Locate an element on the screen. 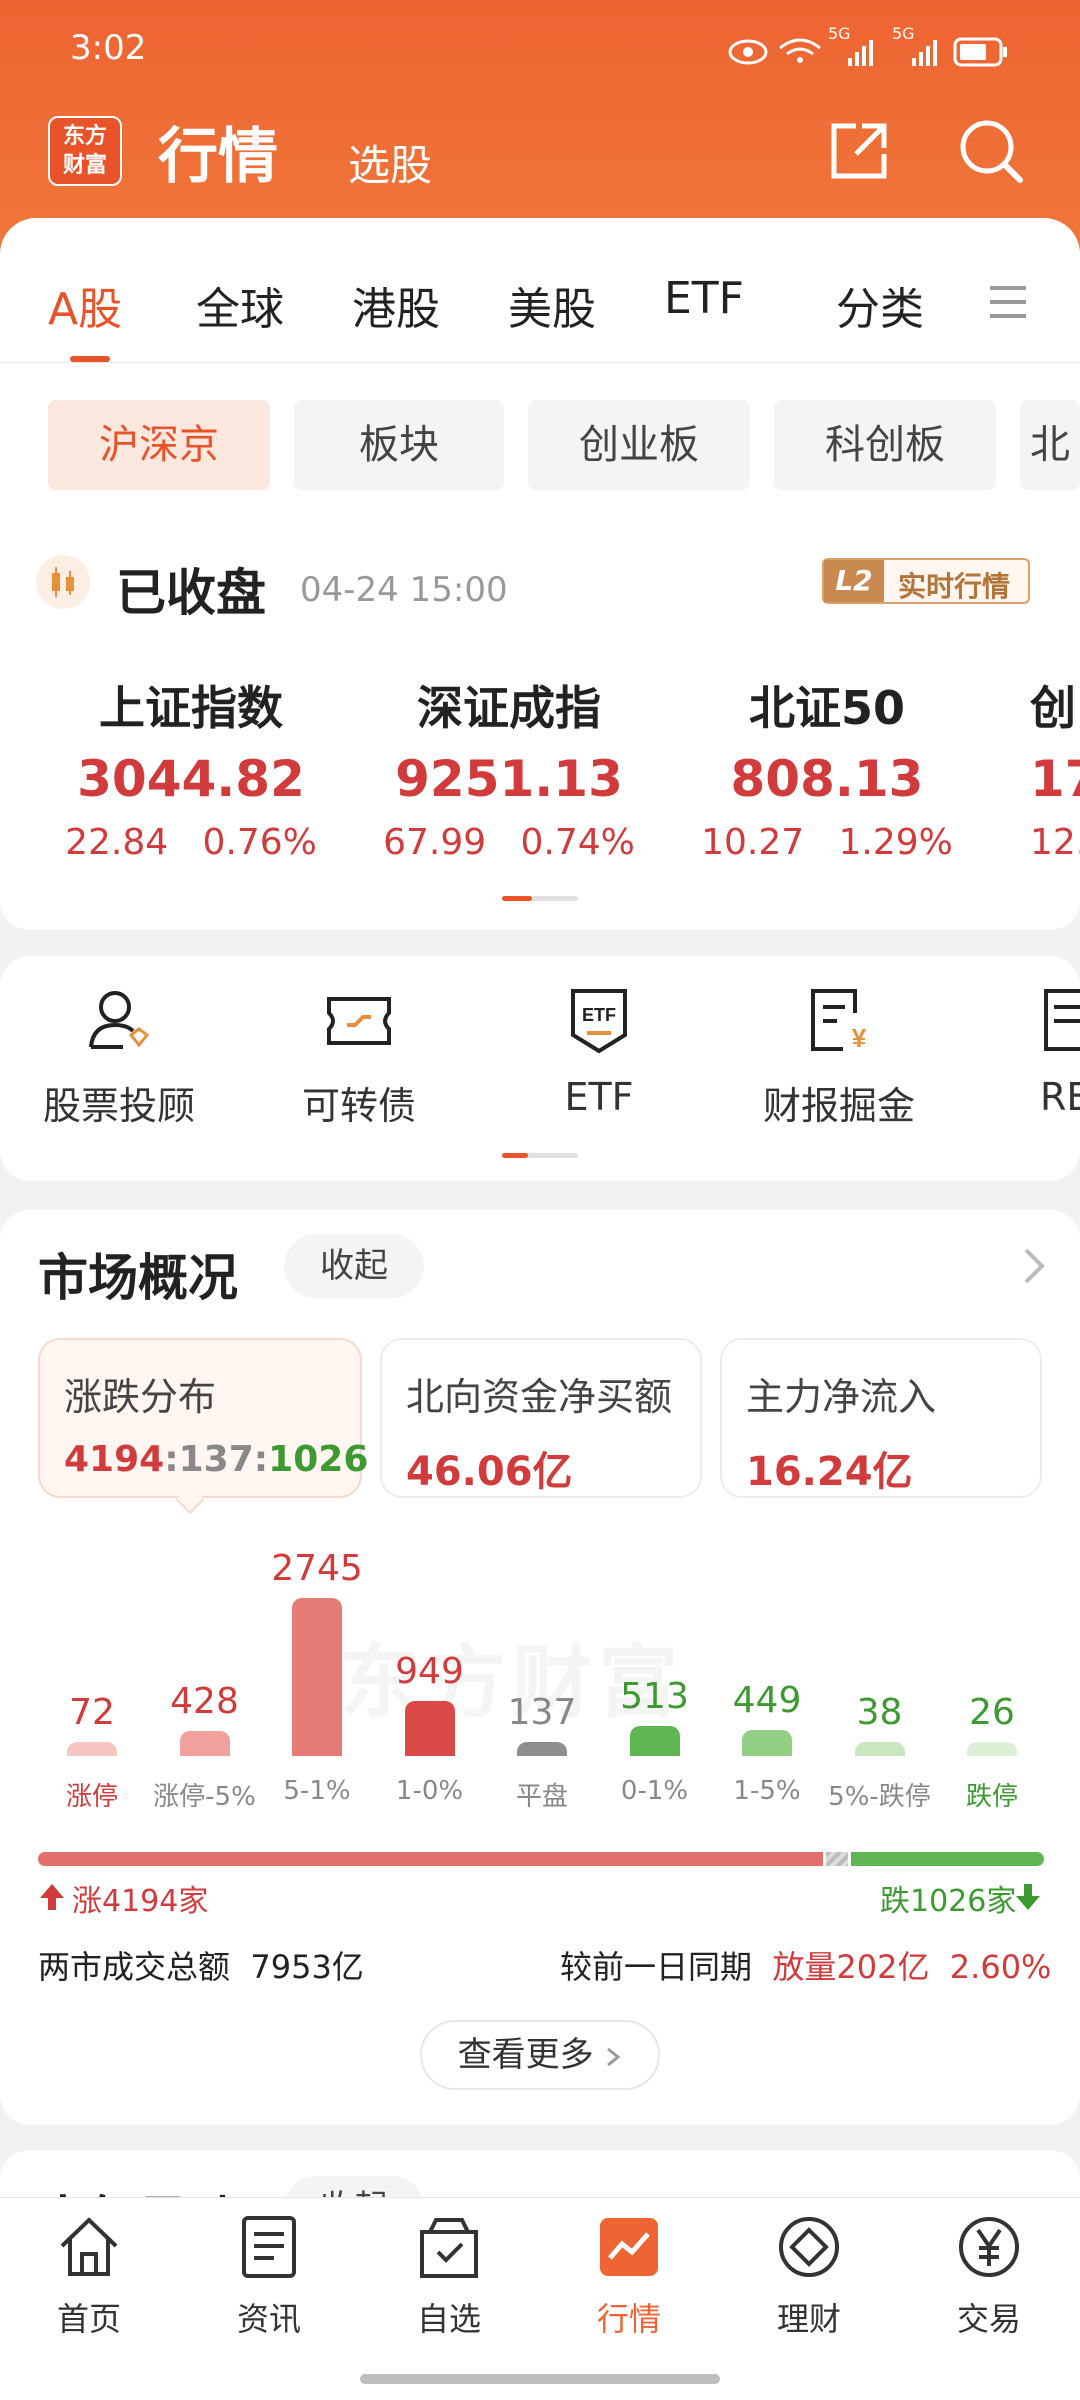  index-card-chinext: 创 17 12. is located at coordinates (1055, 767).